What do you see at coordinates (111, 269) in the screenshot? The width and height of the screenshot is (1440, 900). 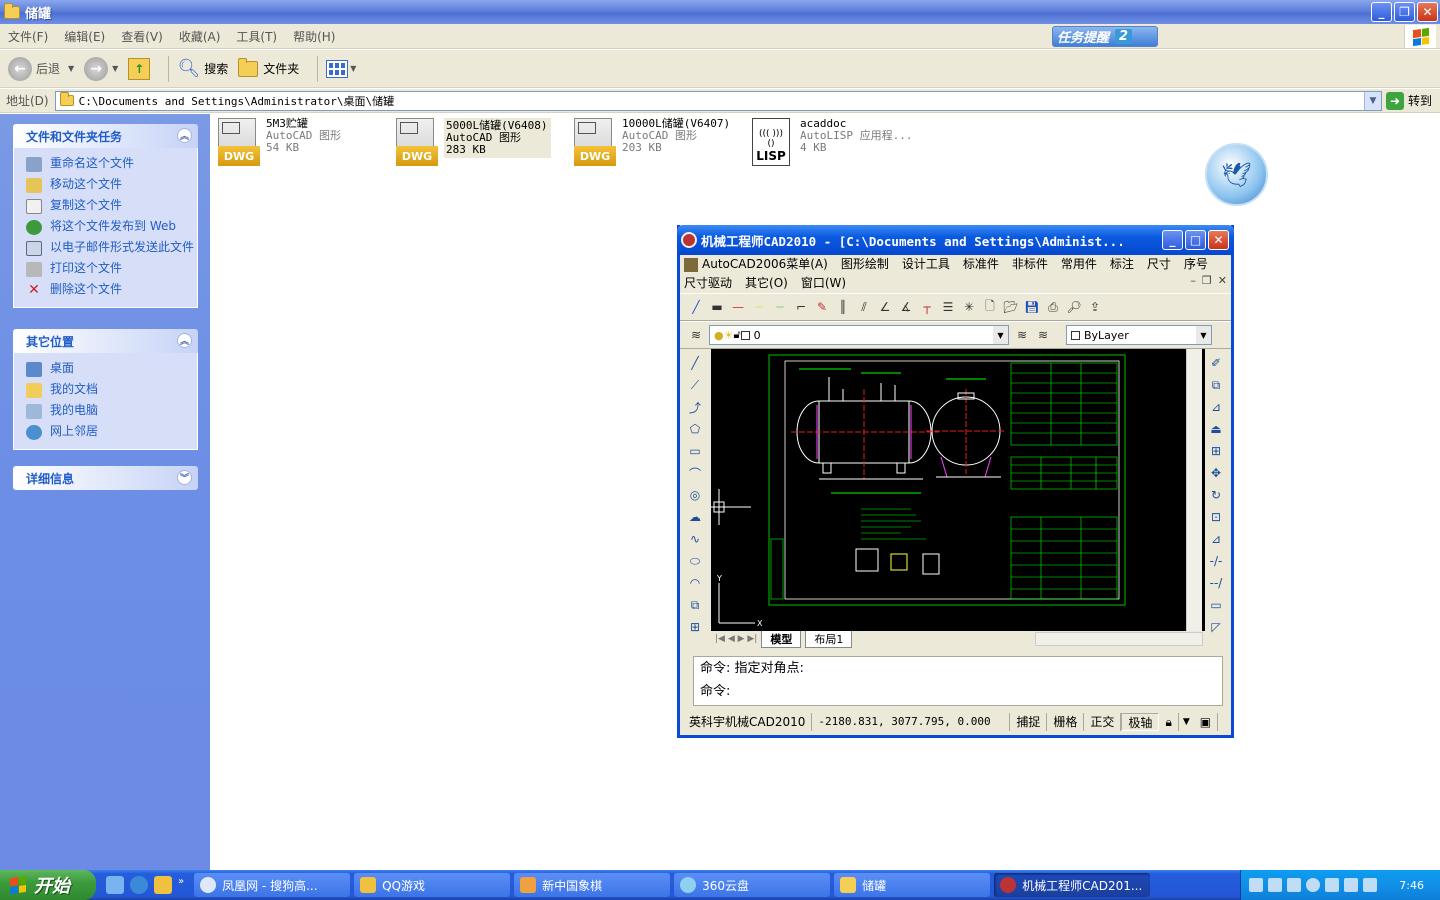 I see `task-print: 打印这个文件` at bounding box center [111, 269].